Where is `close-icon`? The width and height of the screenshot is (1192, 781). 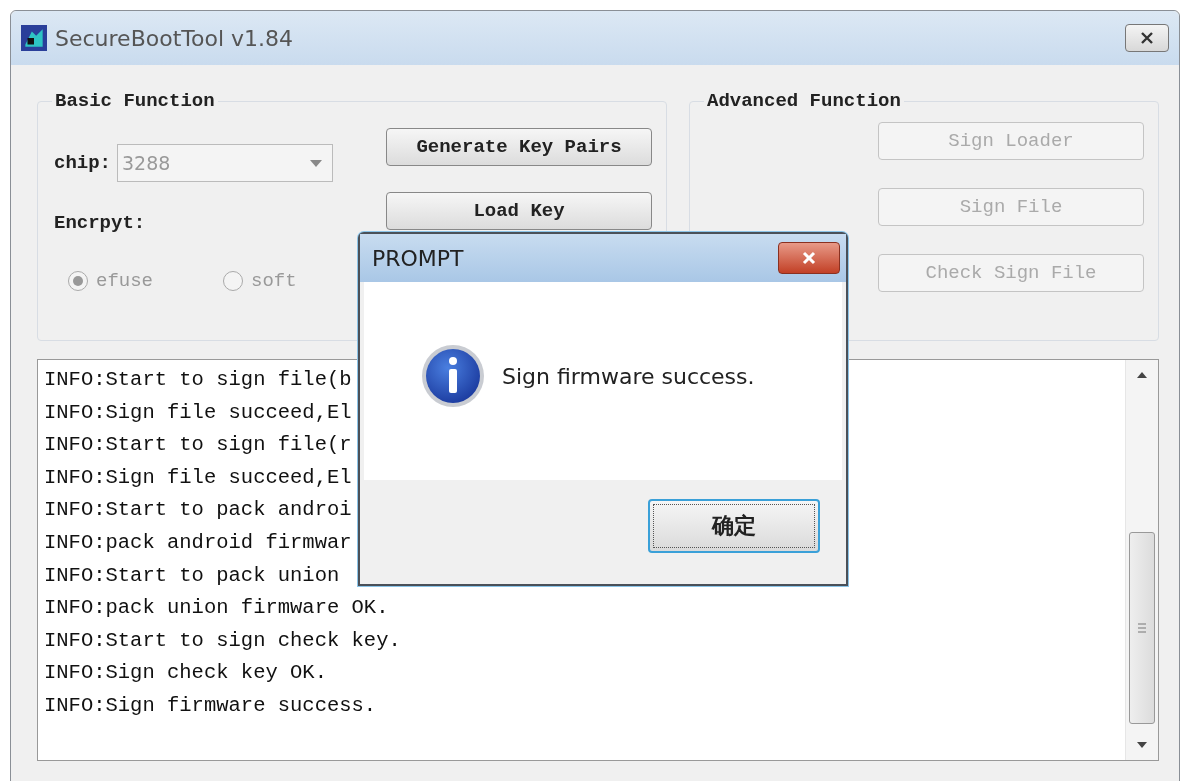 close-icon is located at coordinates (1147, 38).